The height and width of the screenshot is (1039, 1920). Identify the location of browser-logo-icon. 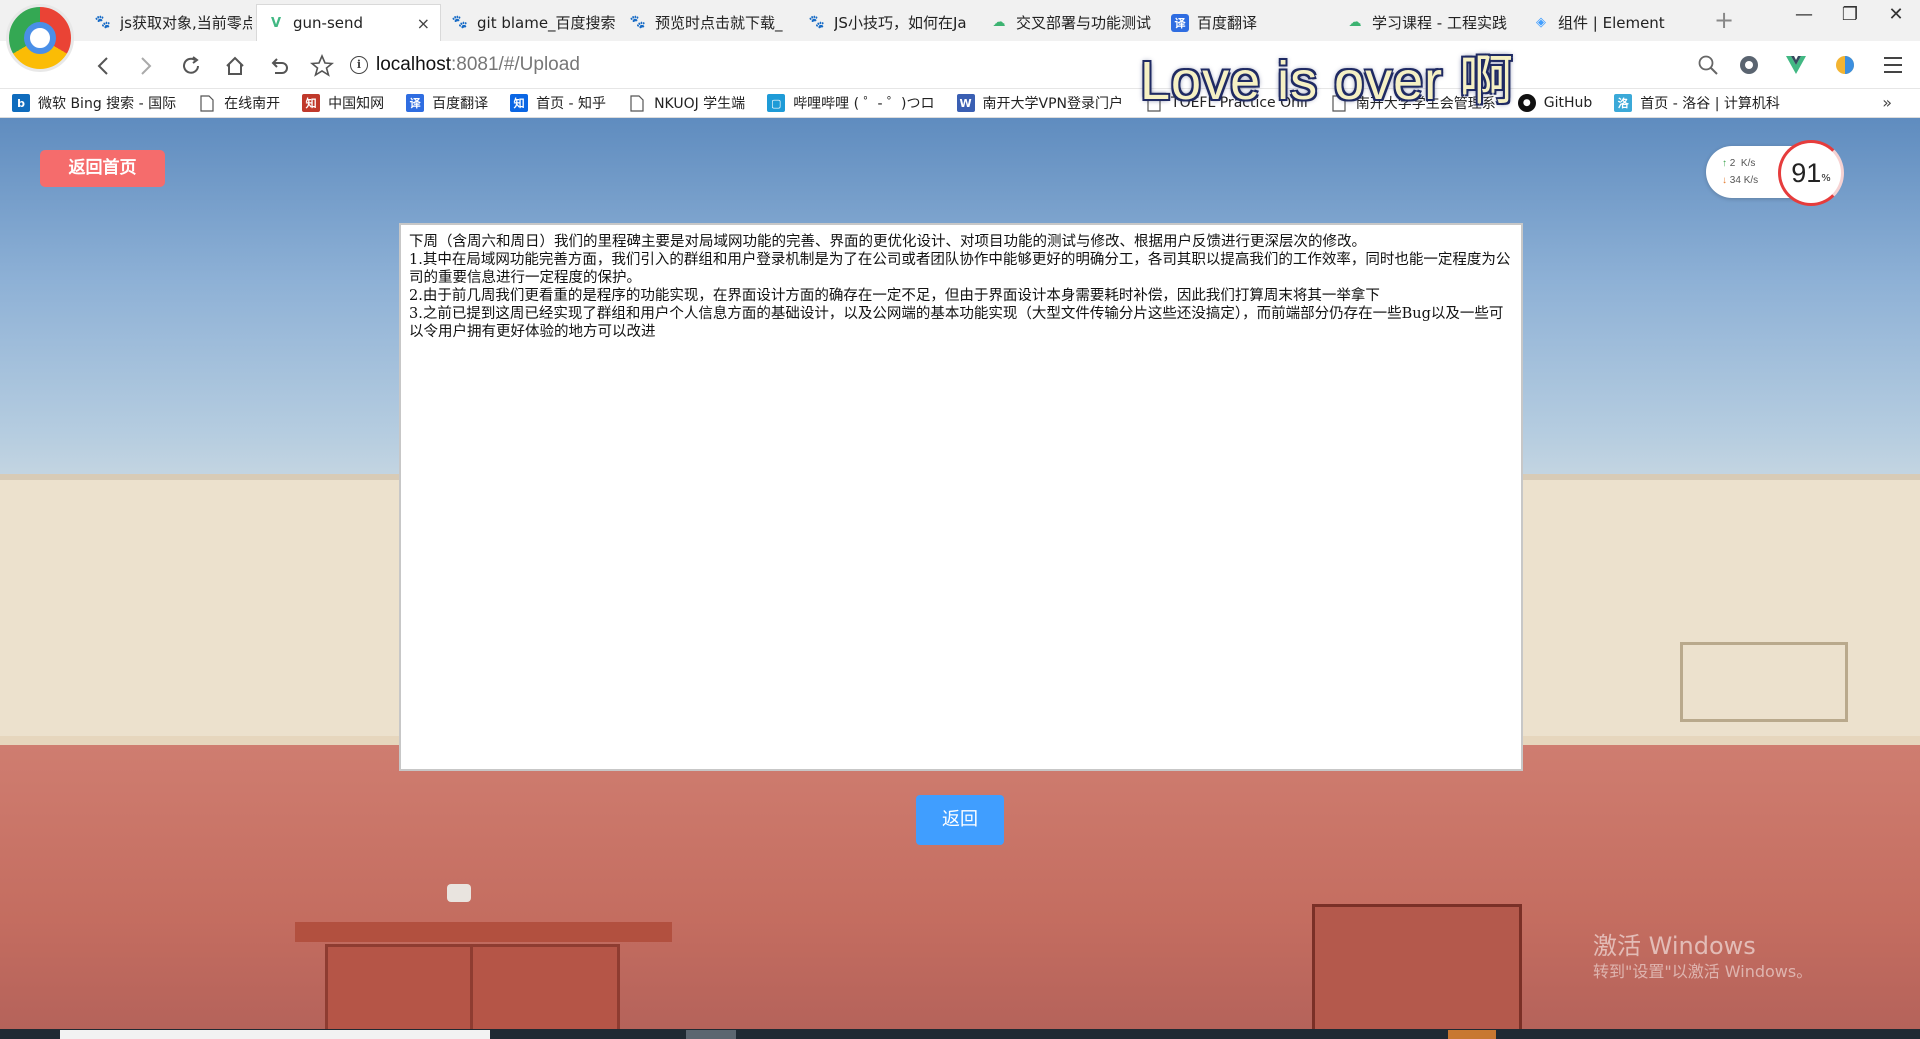
(40, 38).